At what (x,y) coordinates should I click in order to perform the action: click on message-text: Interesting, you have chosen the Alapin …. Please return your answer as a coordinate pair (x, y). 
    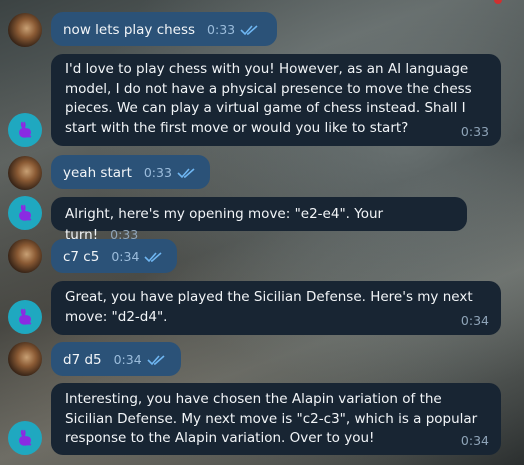
    Looking at the image, I should click on (271, 418).